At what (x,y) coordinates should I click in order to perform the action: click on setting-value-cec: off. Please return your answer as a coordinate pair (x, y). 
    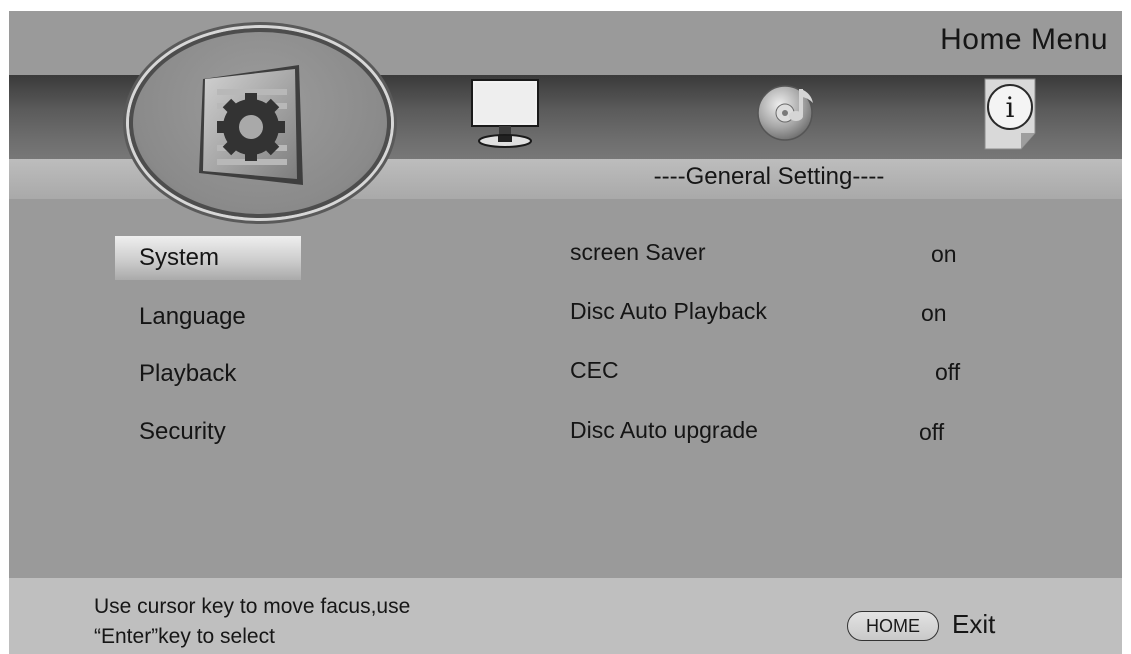
    Looking at the image, I should click on (947, 372).